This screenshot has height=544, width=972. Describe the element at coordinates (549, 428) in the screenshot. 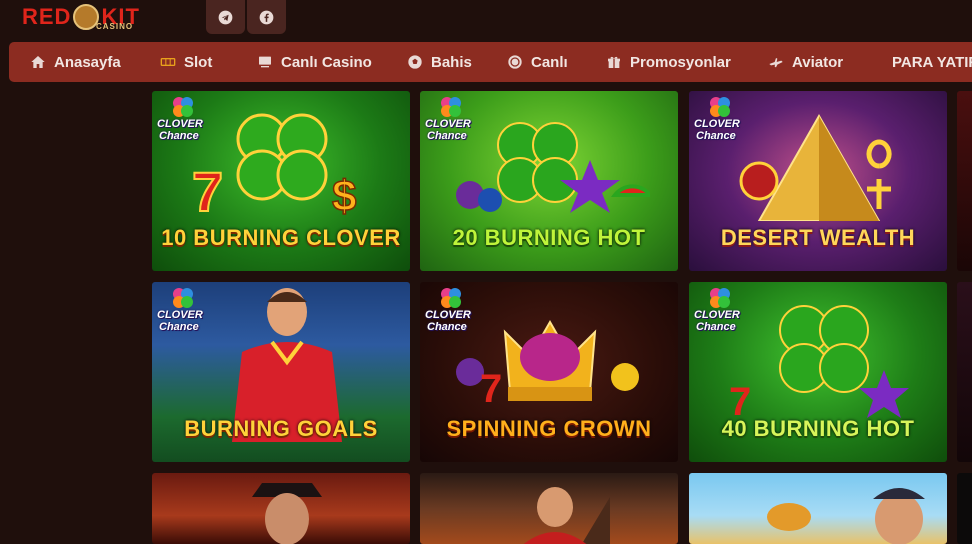

I see `game-title: SPINNING CROWN` at that location.